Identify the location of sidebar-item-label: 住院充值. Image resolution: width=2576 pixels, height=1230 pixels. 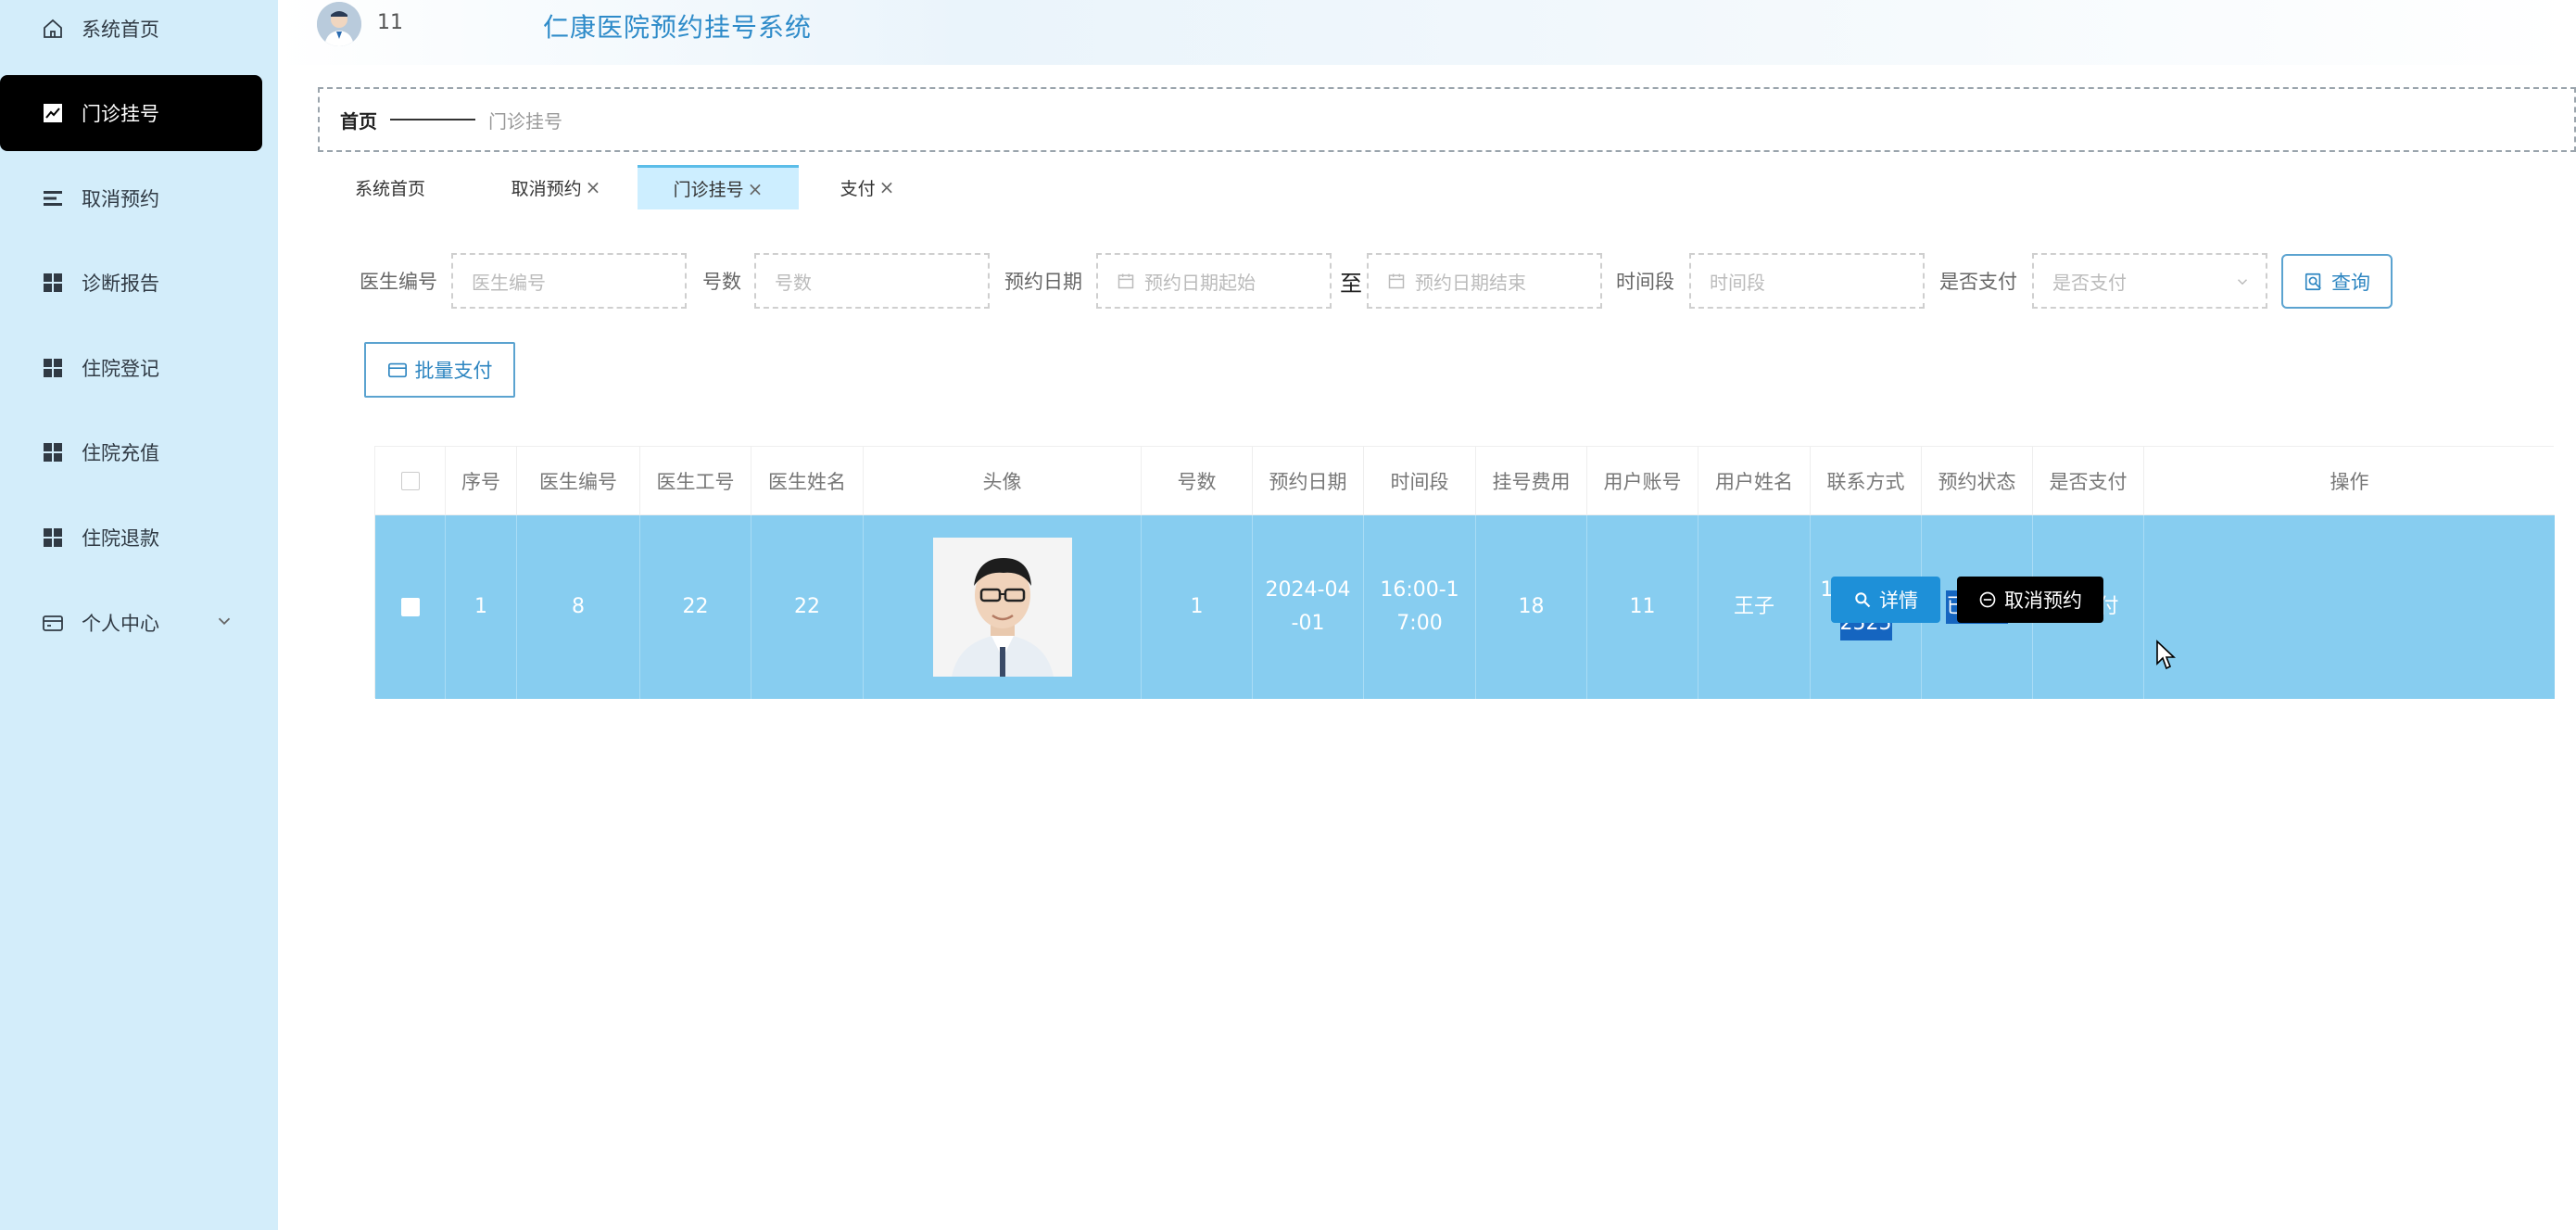
(120, 453).